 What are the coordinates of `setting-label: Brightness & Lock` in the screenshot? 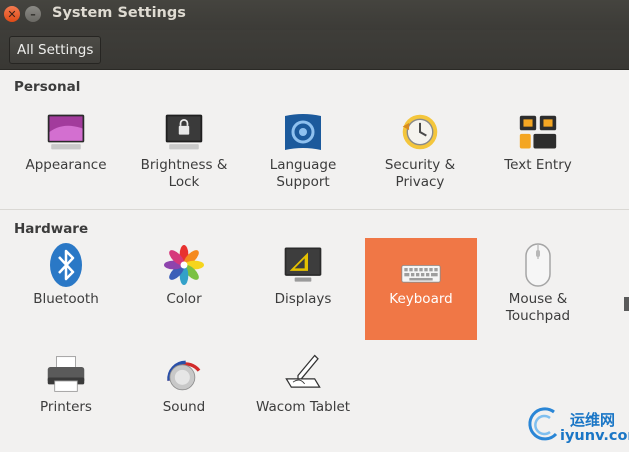 It's located at (184, 173).